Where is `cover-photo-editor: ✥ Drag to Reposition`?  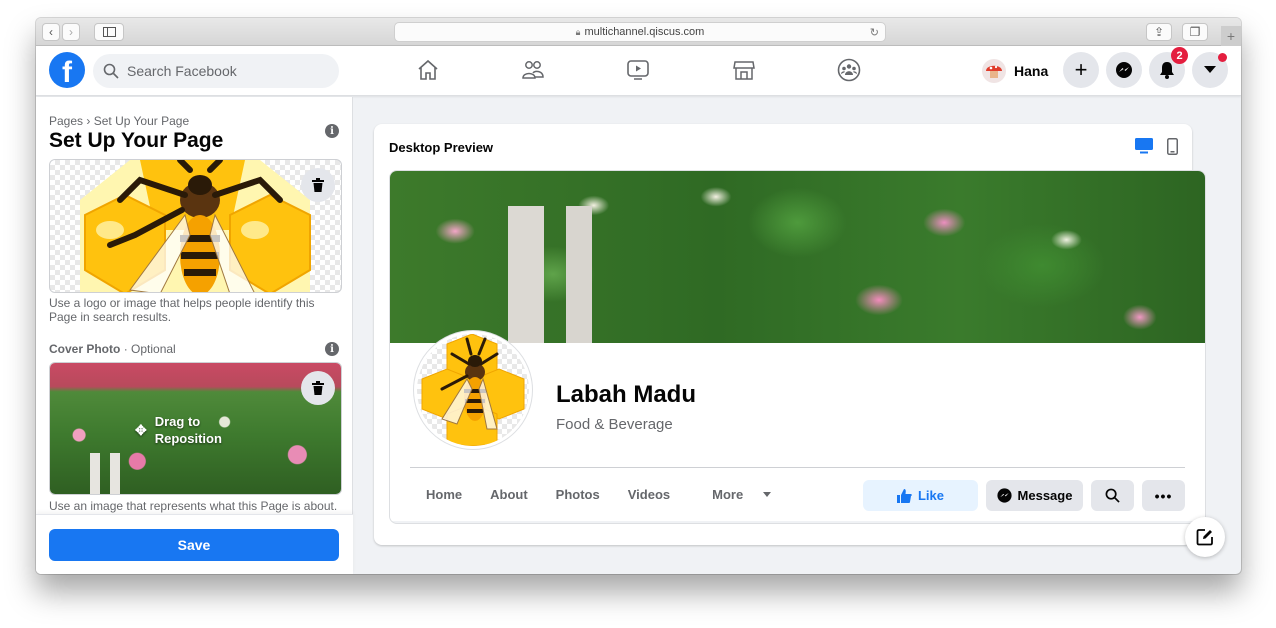 cover-photo-editor: ✥ Drag to Reposition is located at coordinates (195, 428).